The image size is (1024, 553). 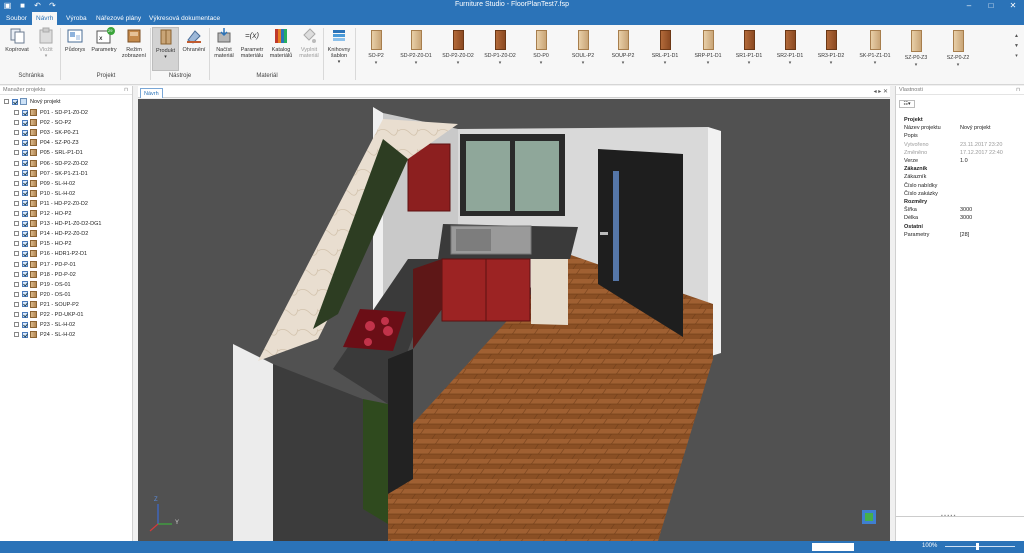 What do you see at coordinates (46, 133) in the screenshot?
I see `tree-item: P03 - SK-P0-Z1` at bounding box center [46, 133].